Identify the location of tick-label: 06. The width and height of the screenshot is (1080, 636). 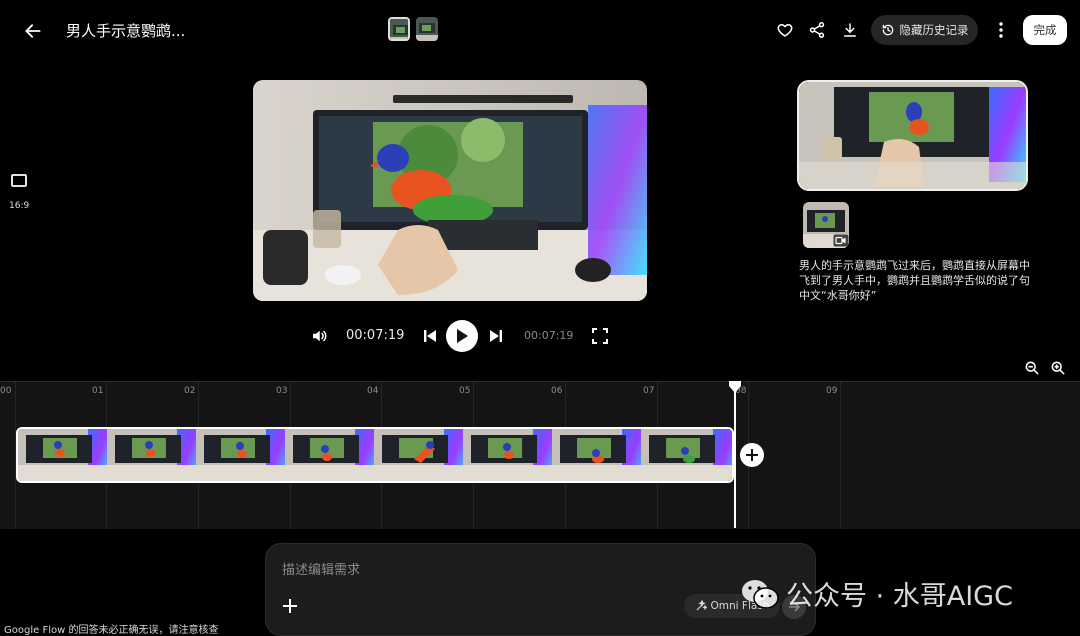
(557, 391).